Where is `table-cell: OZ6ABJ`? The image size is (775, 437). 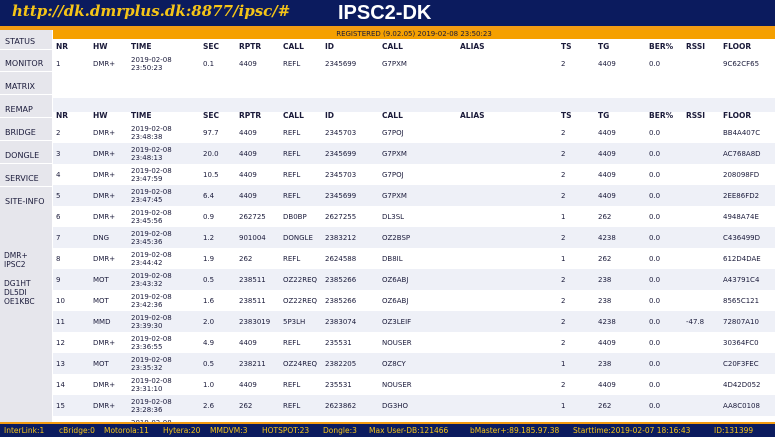 table-cell: OZ6ABJ is located at coordinates (418, 279).